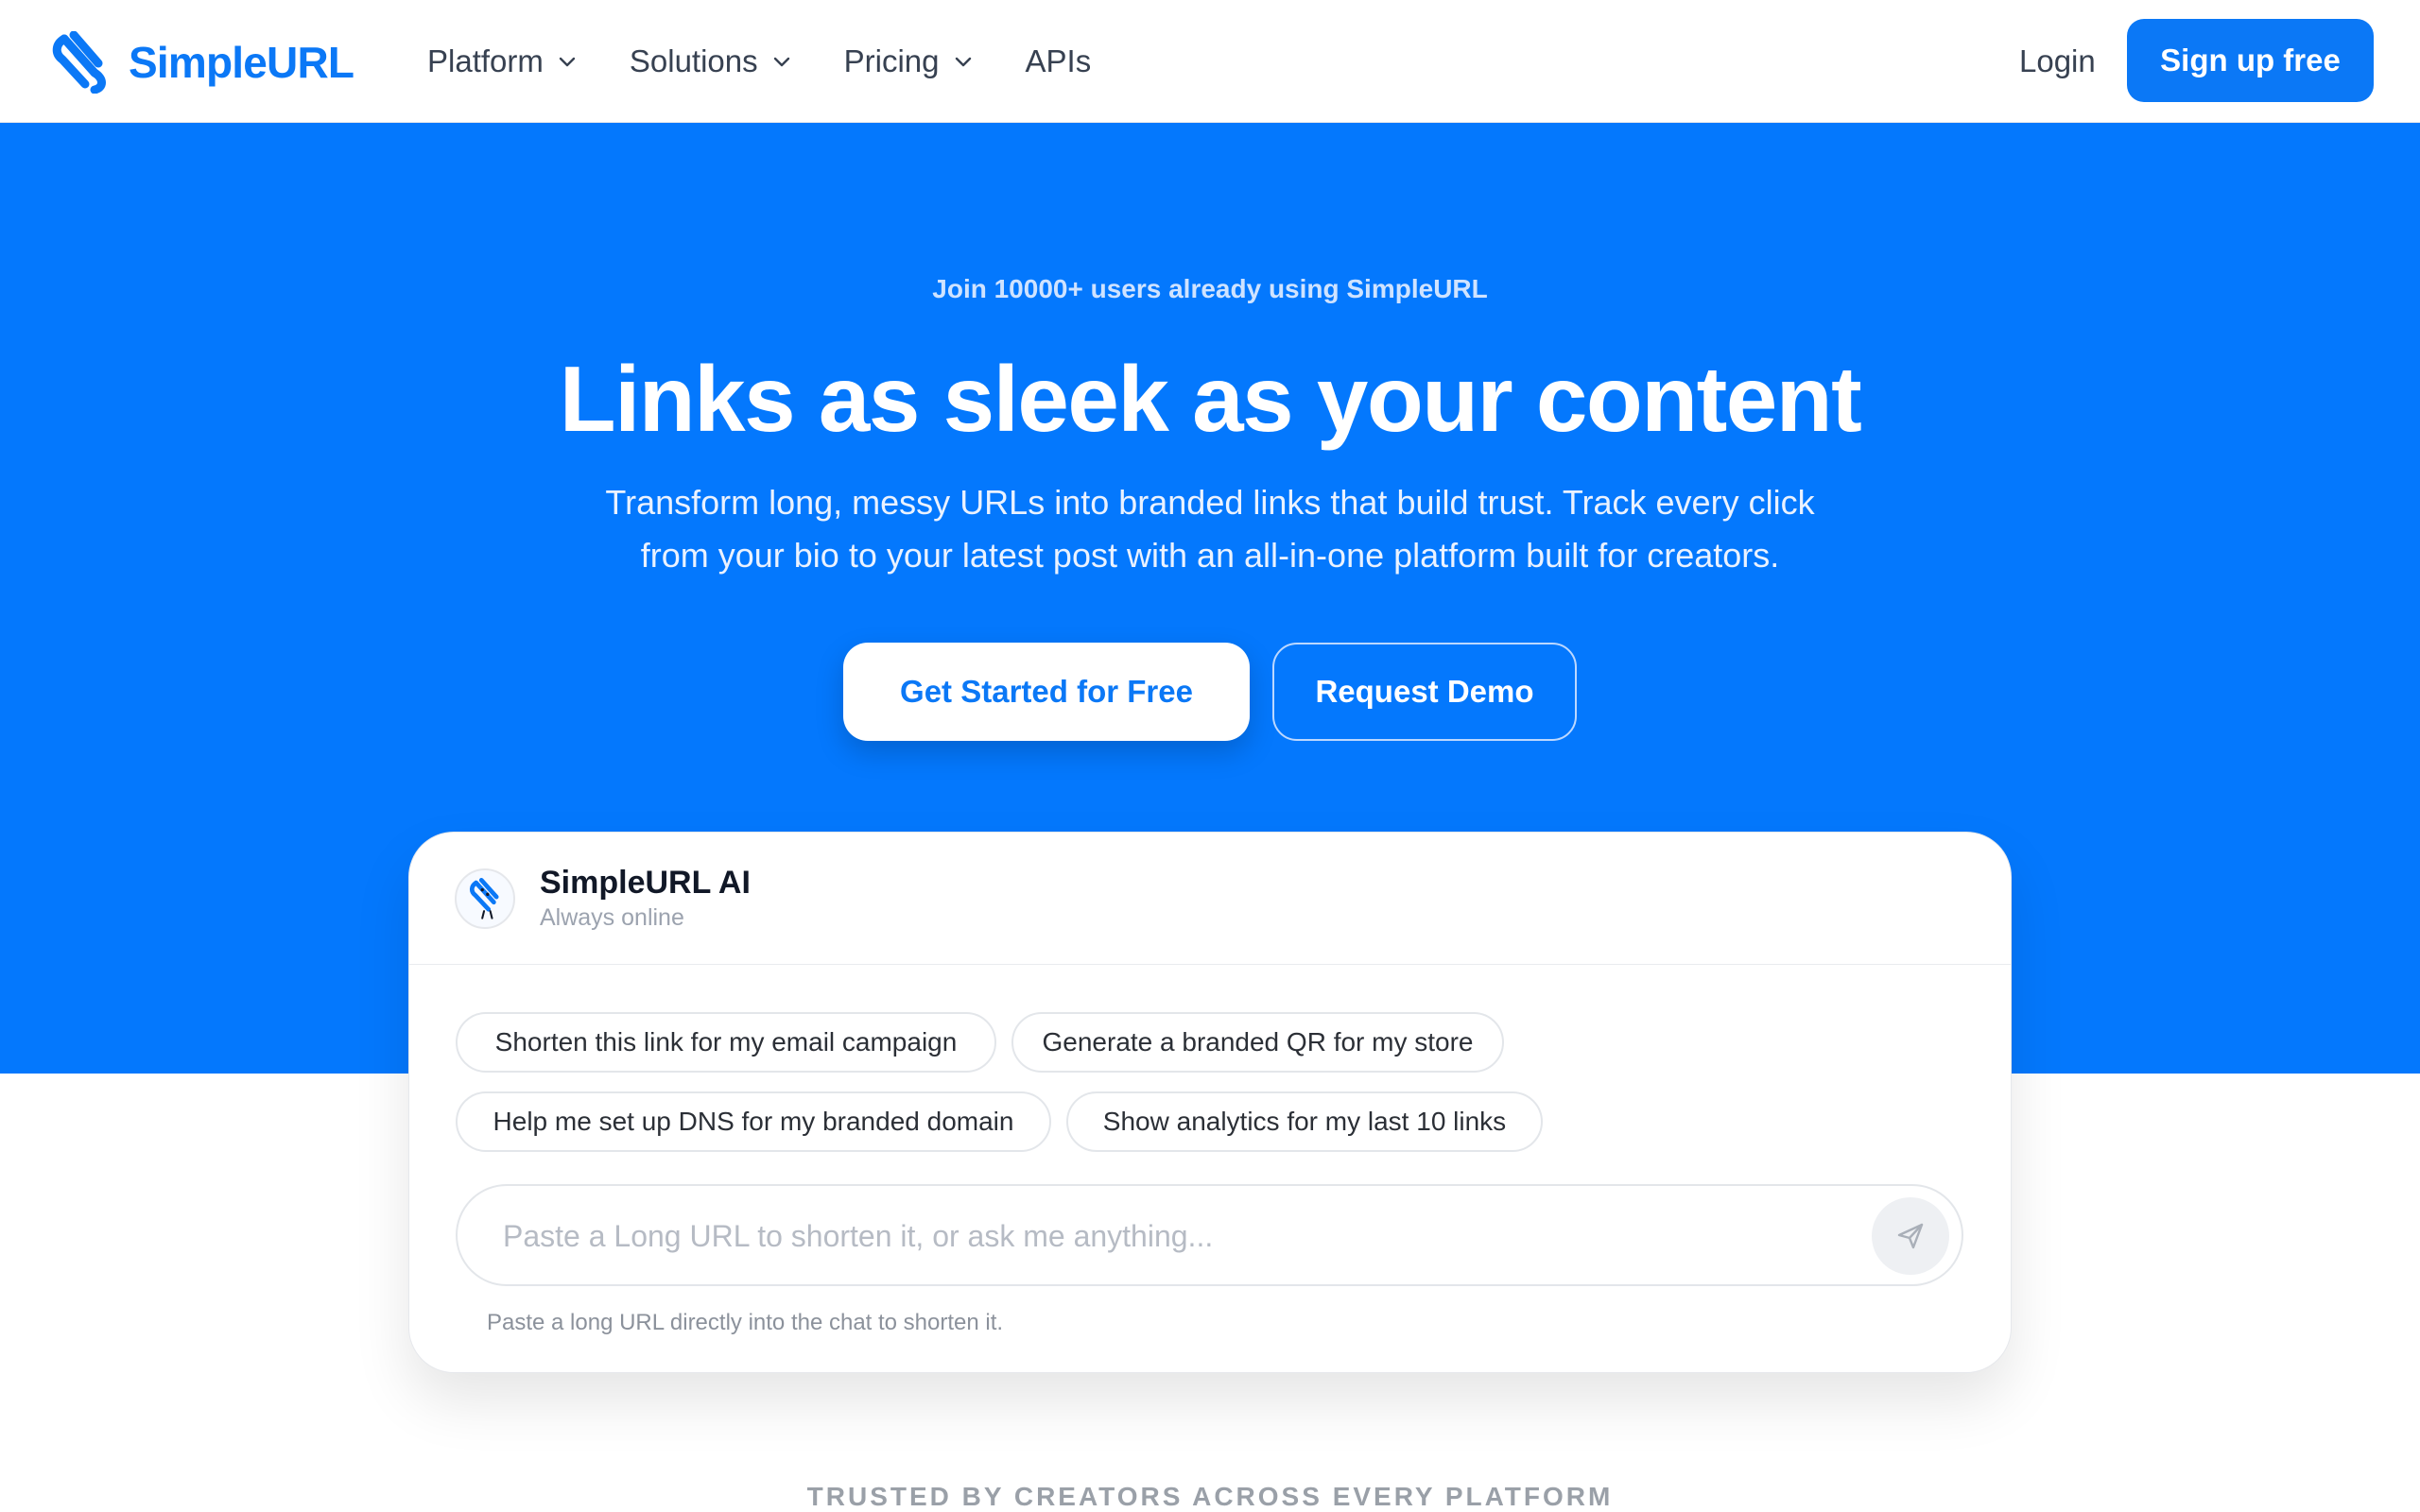  I want to click on nav-item-label: Solutions, so click(693, 60).